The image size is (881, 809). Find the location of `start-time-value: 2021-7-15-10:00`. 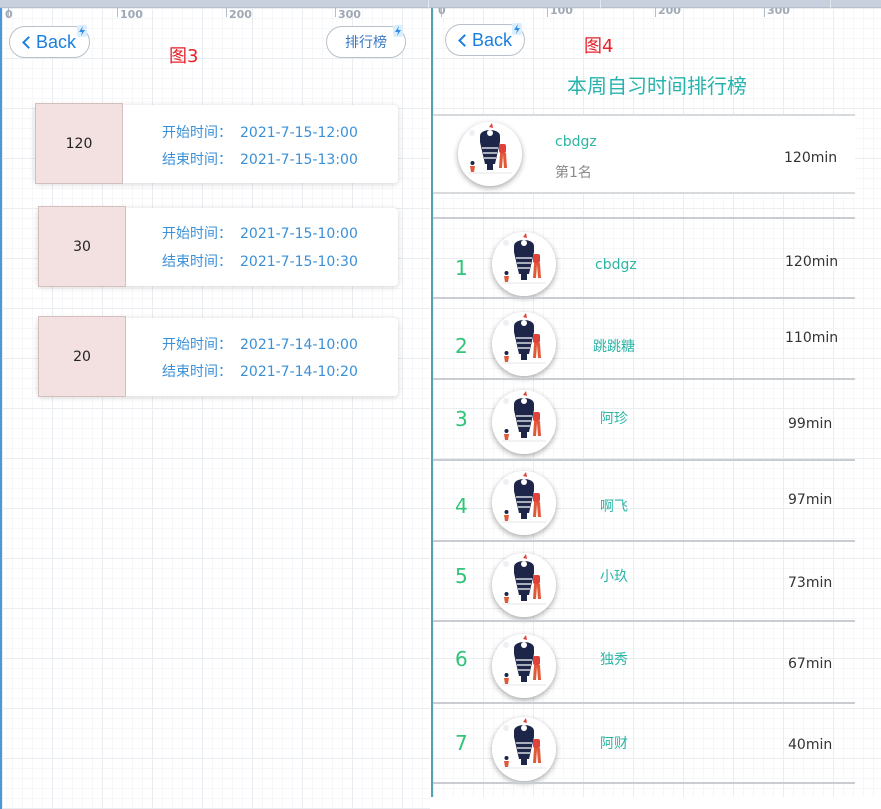

start-time-value: 2021-7-15-10:00 is located at coordinates (299, 234).